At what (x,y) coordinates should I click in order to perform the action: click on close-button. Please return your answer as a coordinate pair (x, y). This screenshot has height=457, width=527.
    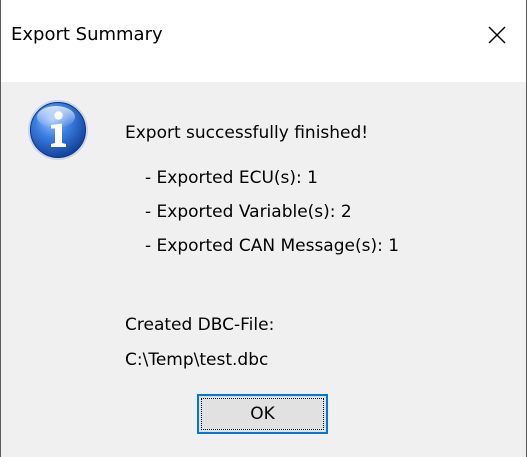
    Looking at the image, I should click on (497, 41).